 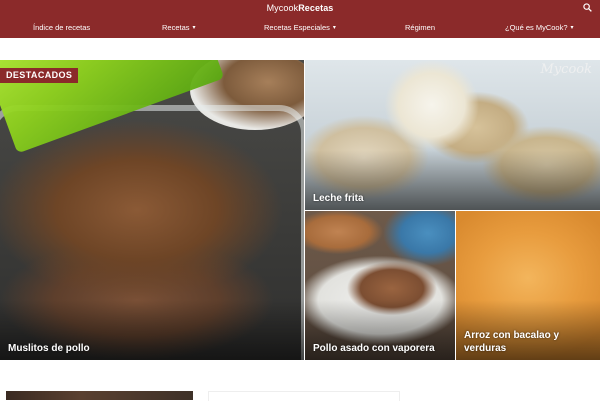 I want to click on nav-item-label: Índice de recetas, so click(x=62, y=27).